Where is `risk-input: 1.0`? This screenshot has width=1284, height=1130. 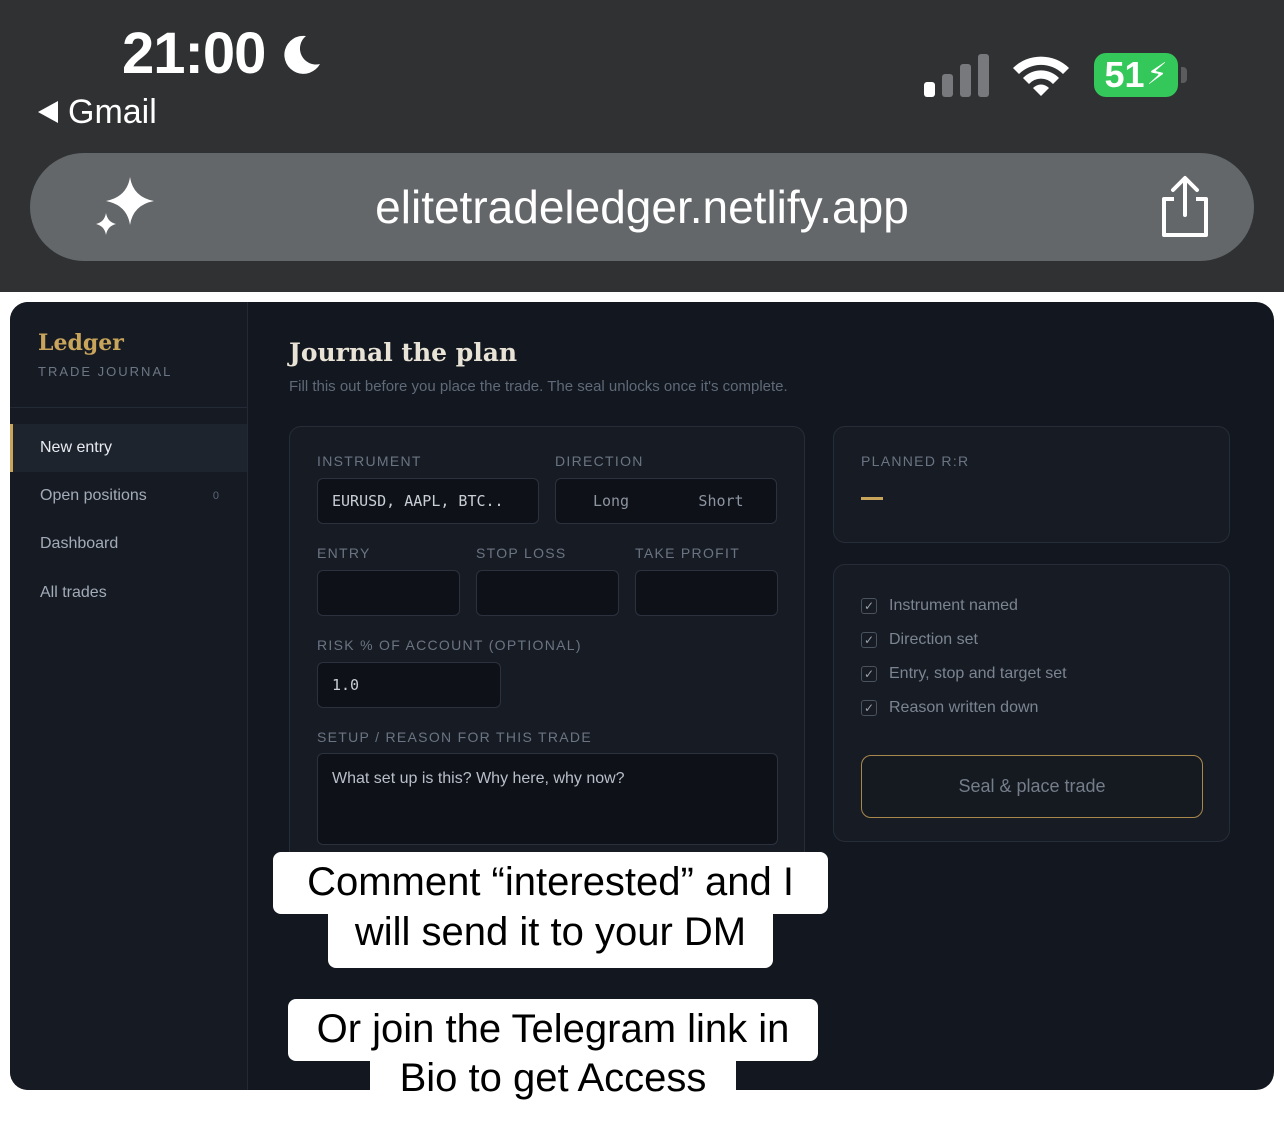 risk-input: 1.0 is located at coordinates (409, 685).